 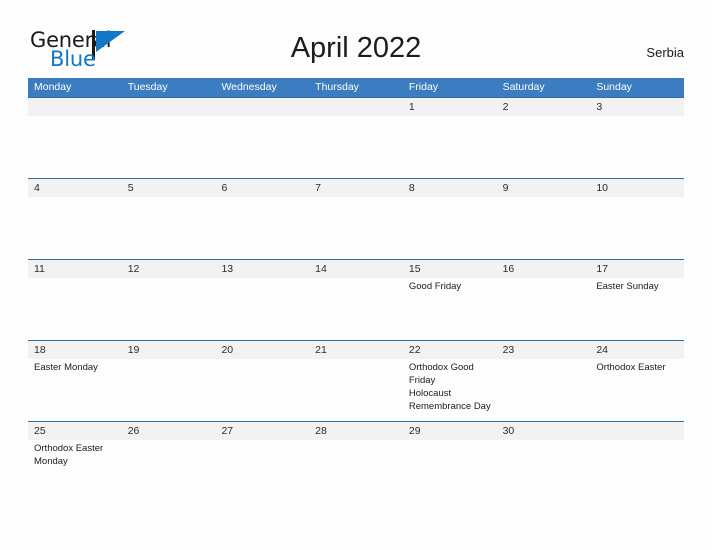 What do you see at coordinates (168, 381) in the screenshot?
I see `day-cell-19: 19` at bounding box center [168, 381].